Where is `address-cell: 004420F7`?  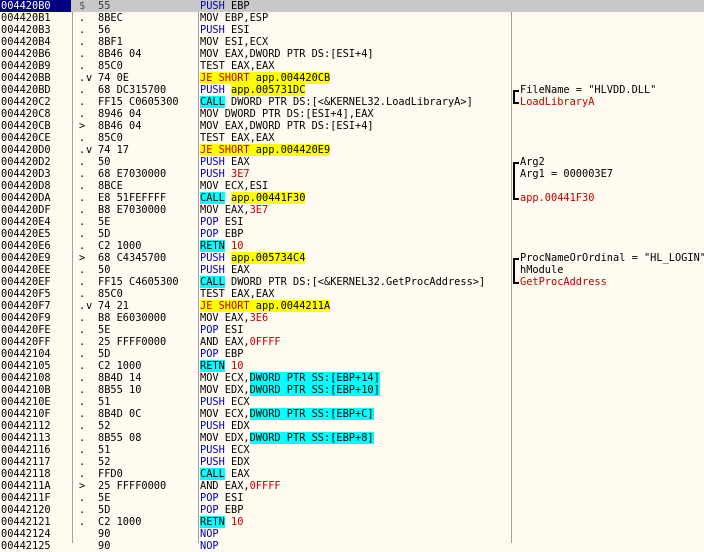 address-cell: 004420F7 is located at coordinates (35, 306).